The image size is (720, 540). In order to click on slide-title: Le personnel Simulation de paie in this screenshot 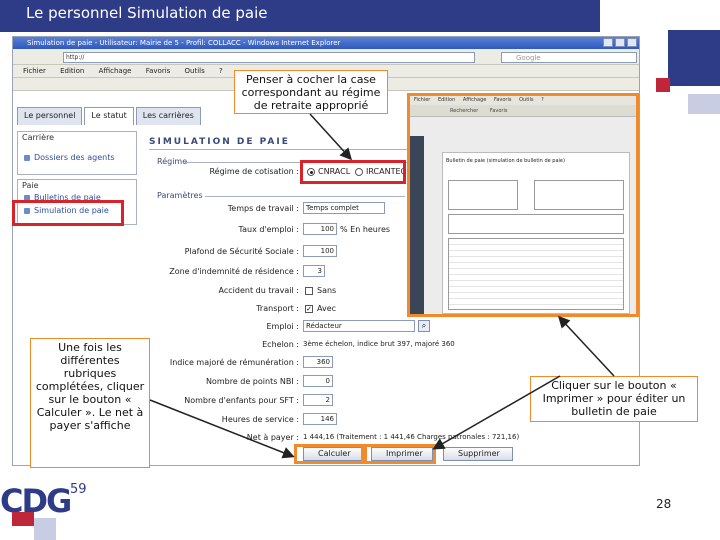, I will do `click(147, 13)`.